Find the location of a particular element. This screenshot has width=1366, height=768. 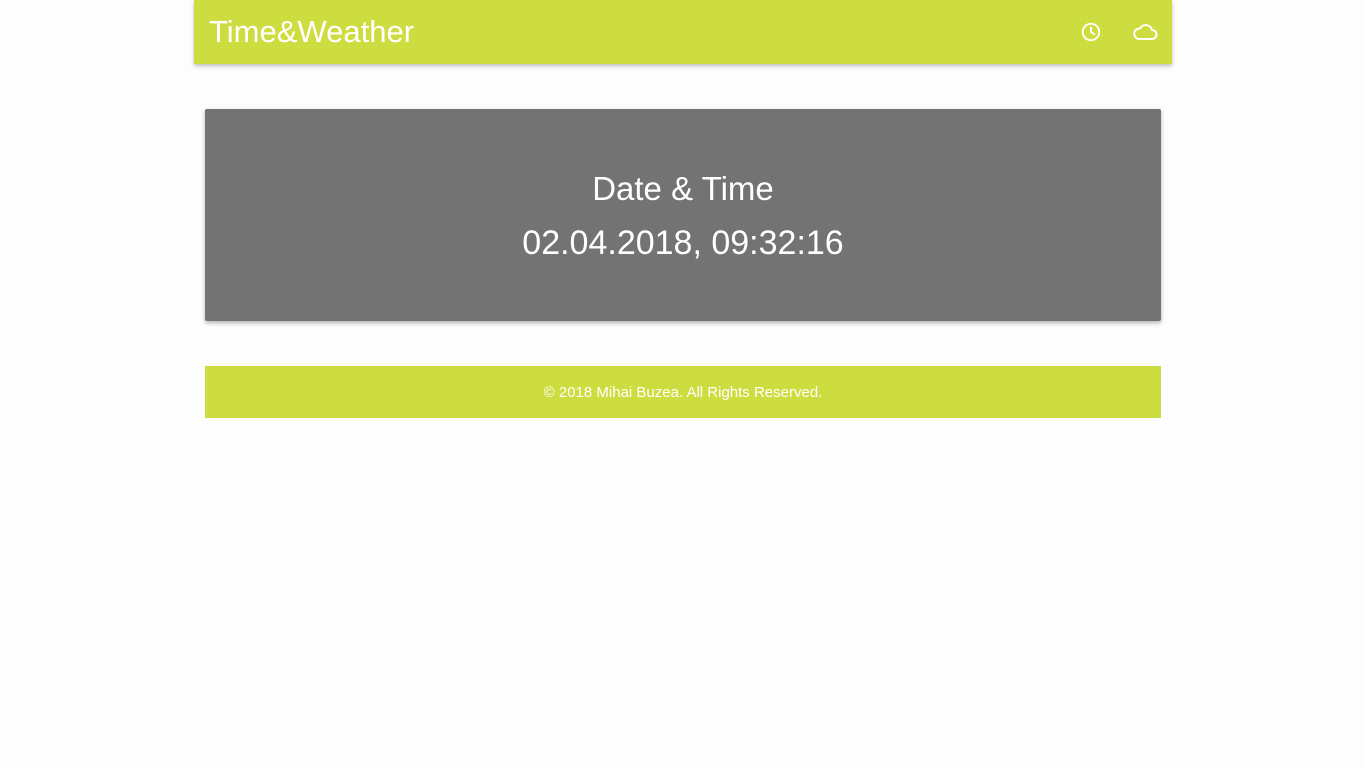

cloud-icon is located at coordinates (1145, 32).